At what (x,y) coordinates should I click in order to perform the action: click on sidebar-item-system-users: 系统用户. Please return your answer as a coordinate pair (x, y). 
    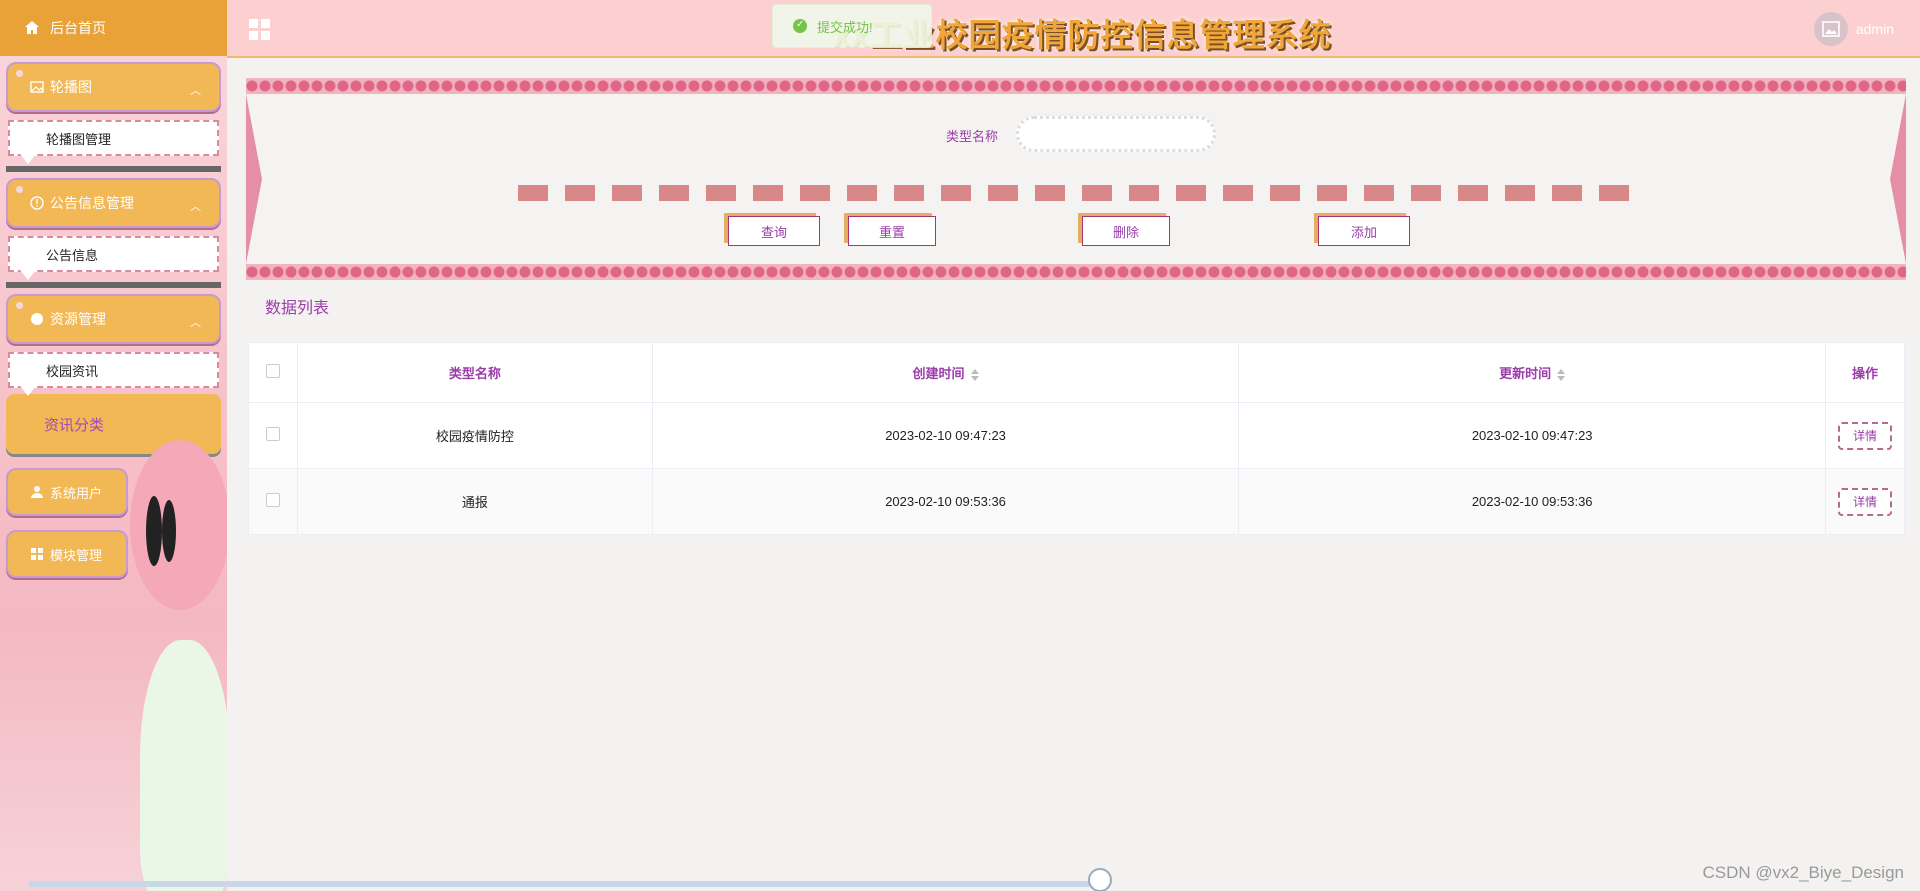
    Looking at the image, I should click on (67, 492).